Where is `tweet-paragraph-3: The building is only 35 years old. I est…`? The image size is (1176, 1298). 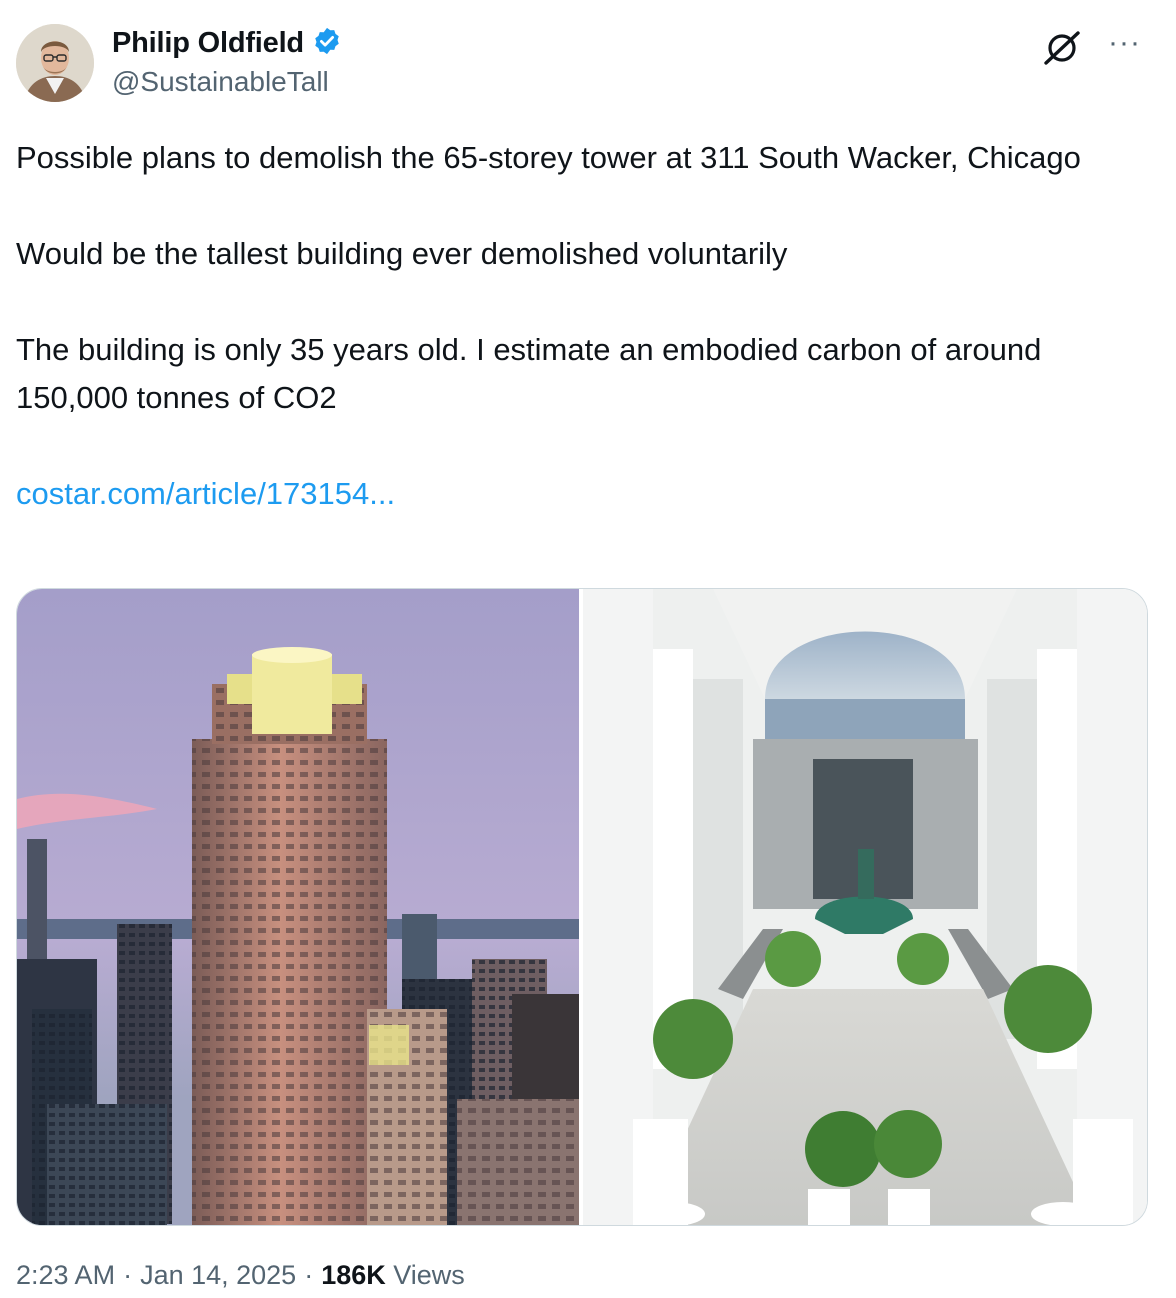 tweet-paragraph-3: The building is only 35 years old. I est… is located at coordinates (529, 373).